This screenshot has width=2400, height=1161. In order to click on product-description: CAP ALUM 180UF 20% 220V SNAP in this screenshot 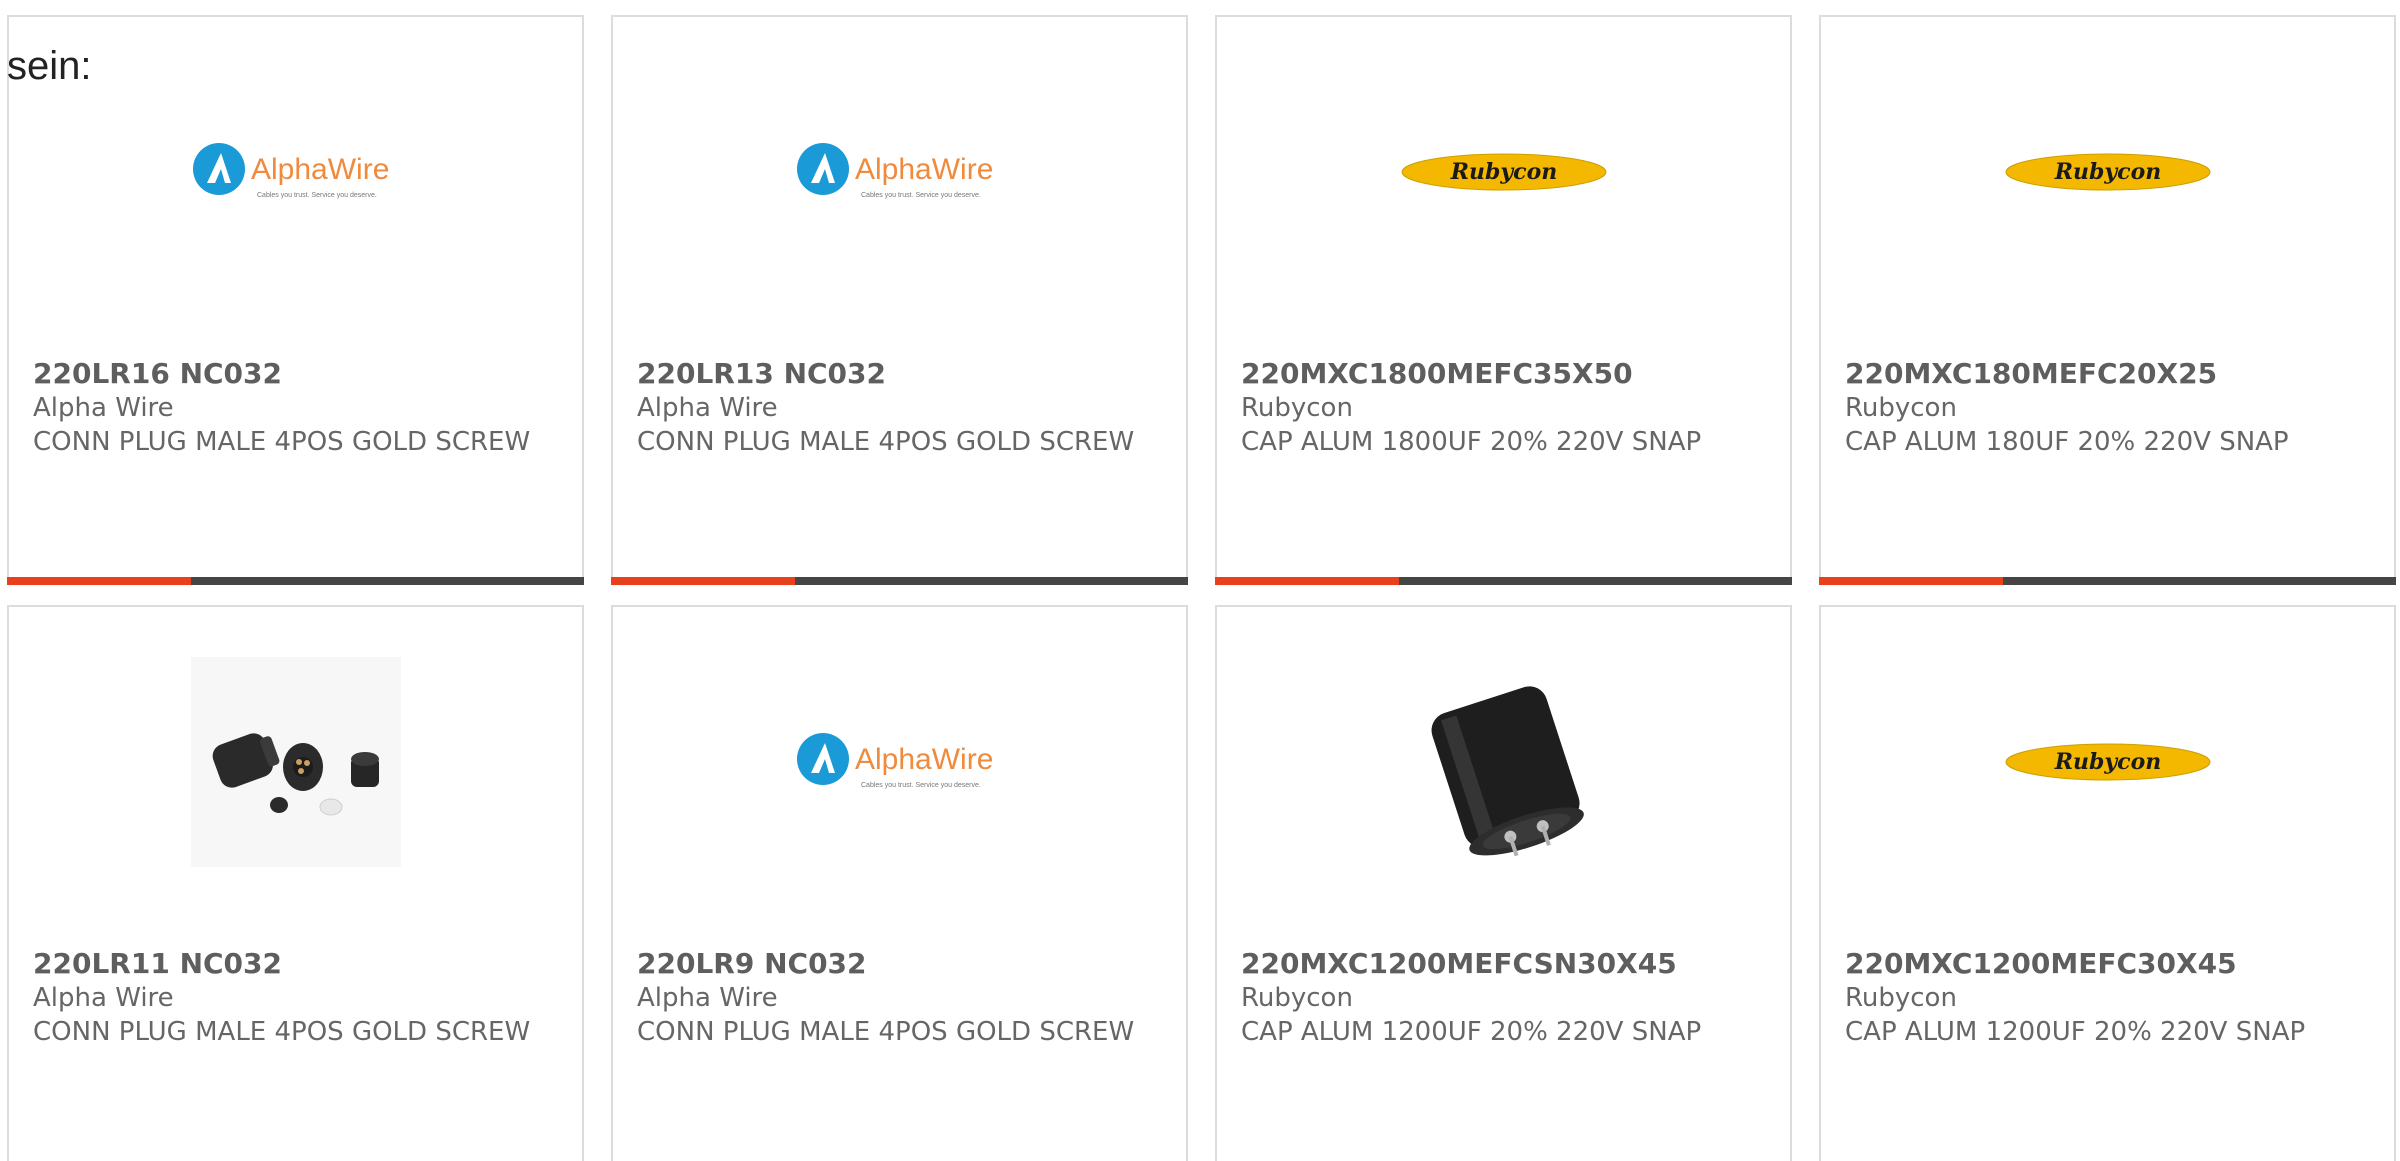, I will do `click(2067, 442)`.